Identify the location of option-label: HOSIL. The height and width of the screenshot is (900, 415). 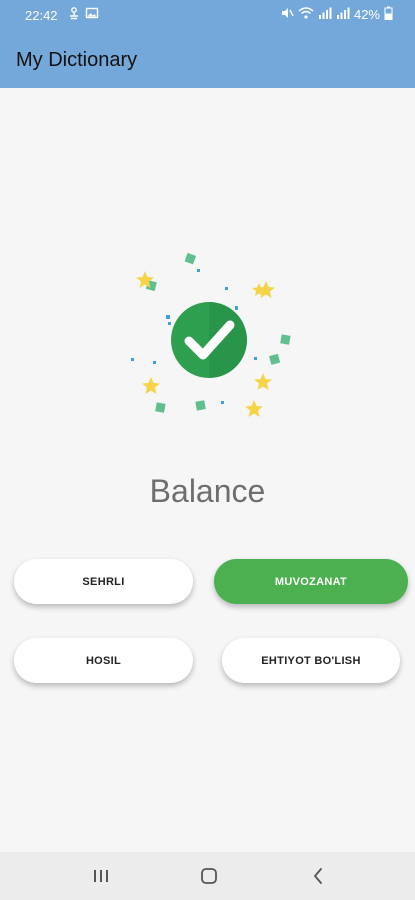
(103, 660).